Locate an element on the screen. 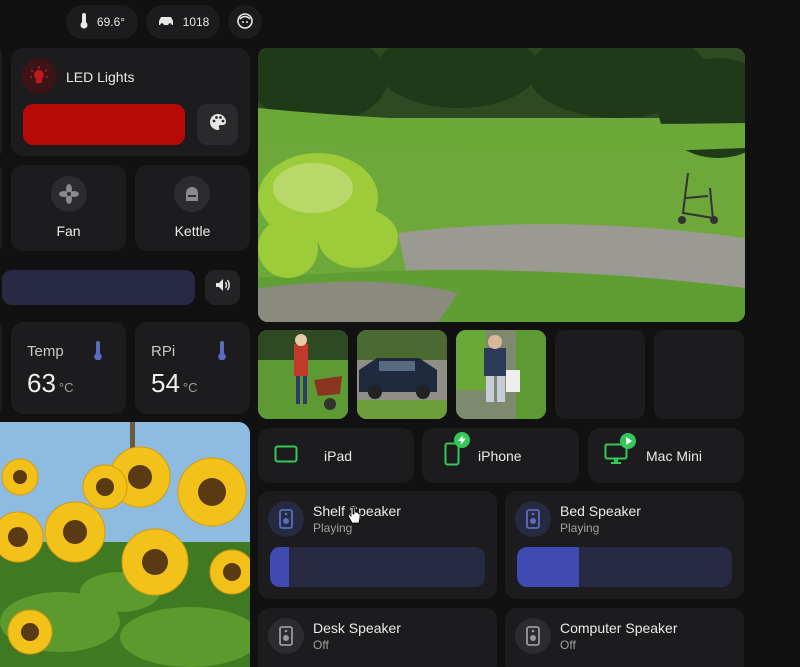 Image resolution: width=800 pixels, height=667 pixels. volume-slider is located at coordinates (98, 287).